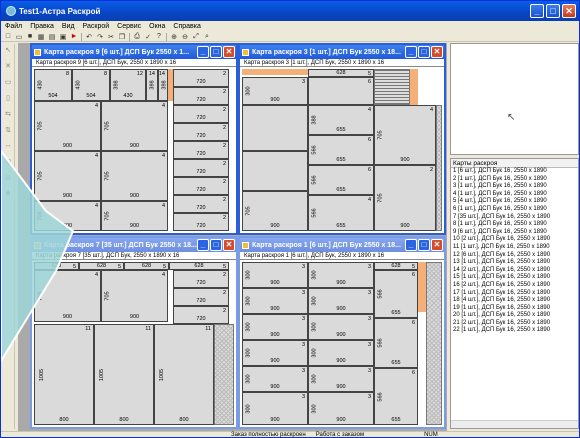 The height and width of the screenshot is (438, 580). What do you see at coordinates (431, 435) in the screenshot?
I see `status-num: NUM` at bounding box center [431, 435].